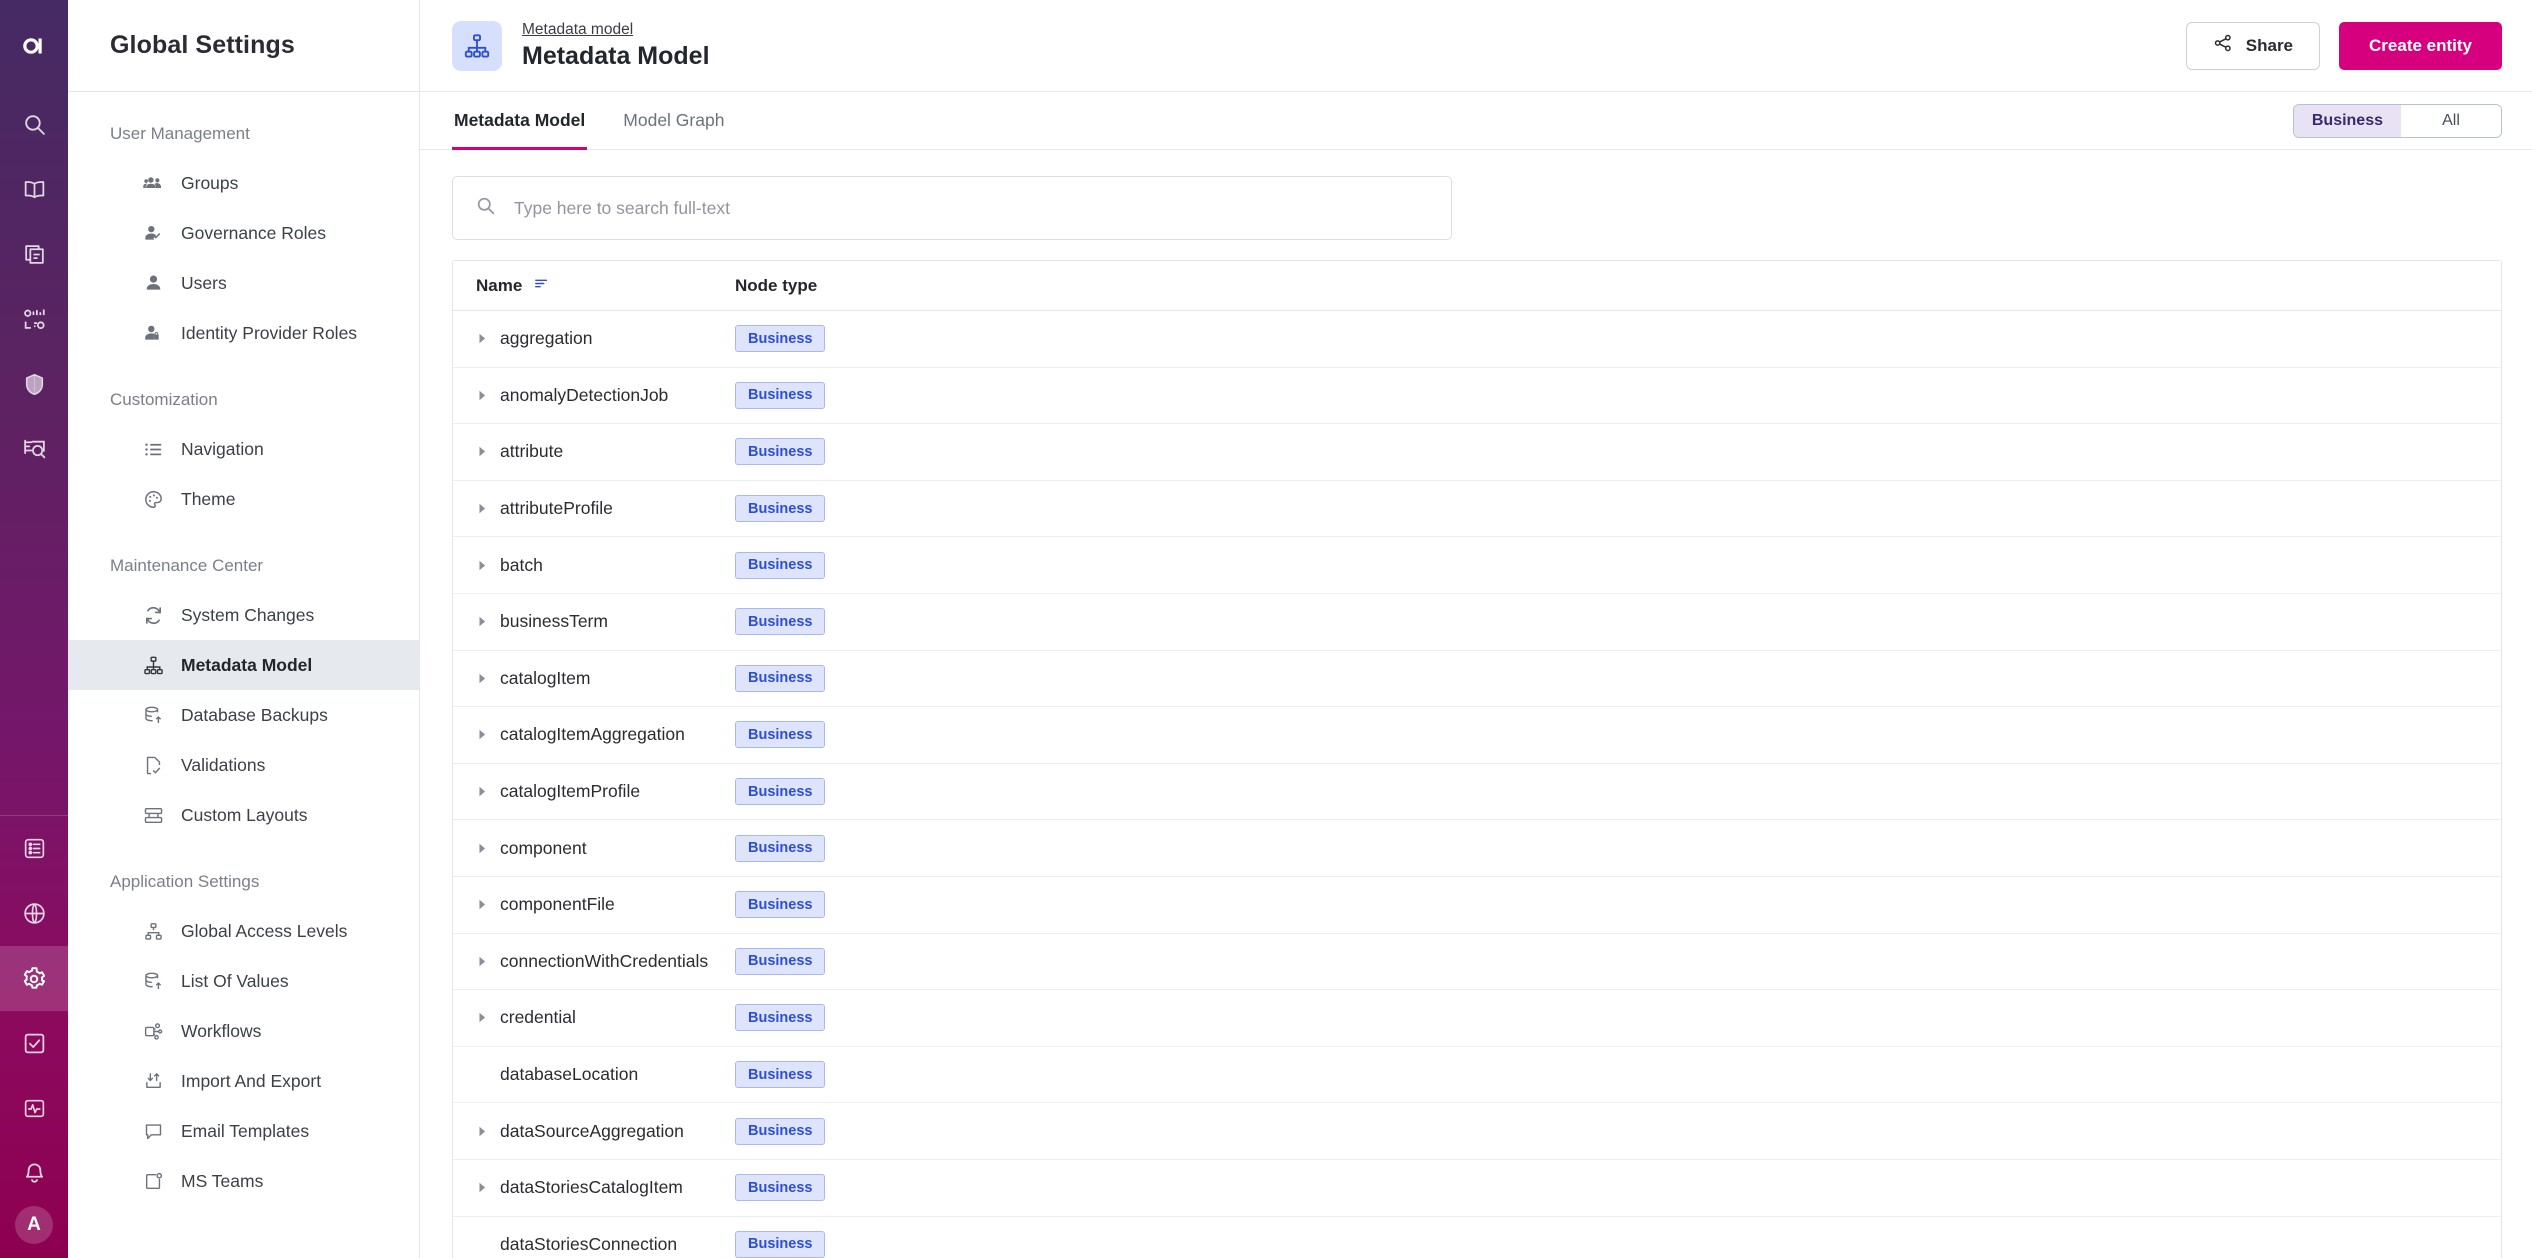 Image resolution: width=2532 pixels, height=1258 pixels. What do you see at coordinates (34, 319) in the screenshot?
I see `data-graph-icon` at bounding box center [34, 319].